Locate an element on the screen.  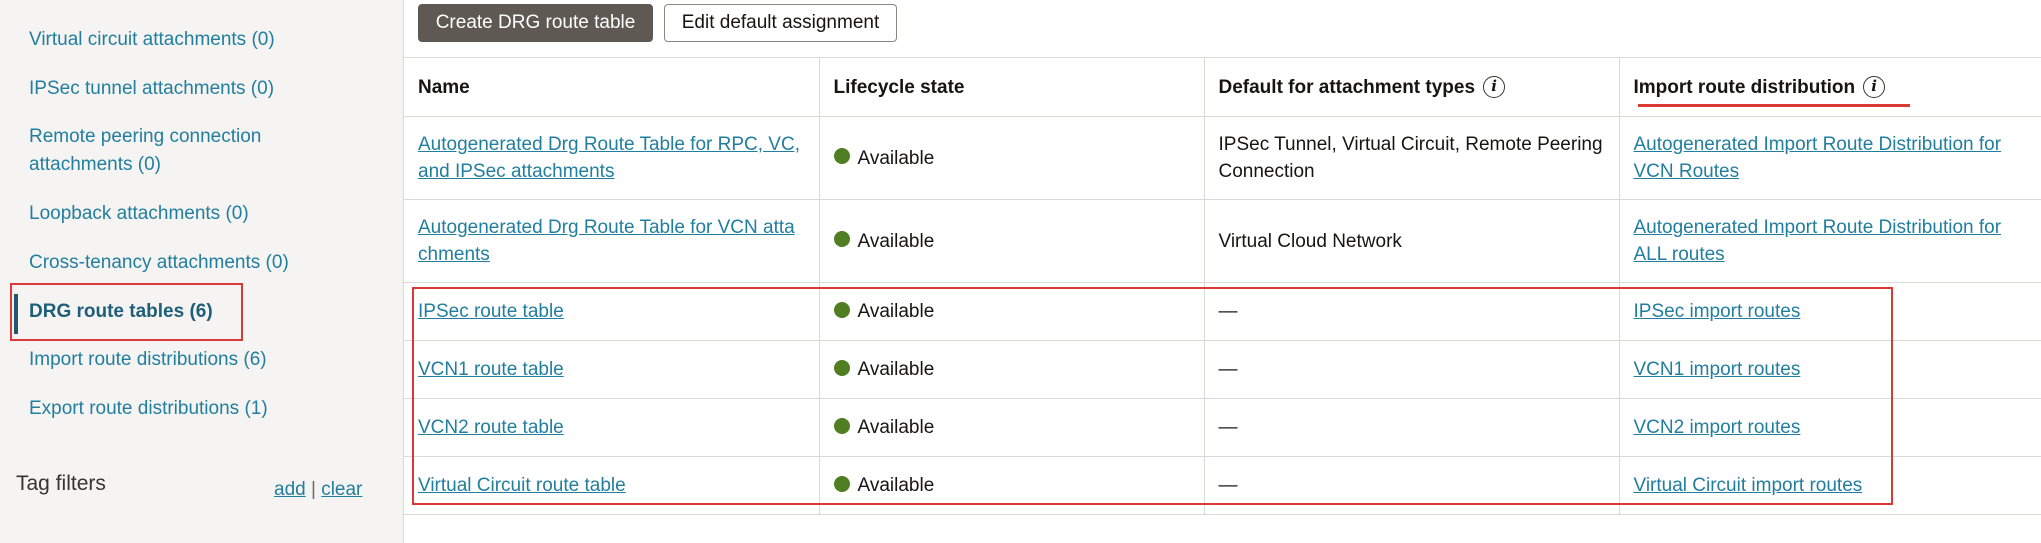
column-header-default-types: Default for attachment types i is located at coordinates (1412, 87).